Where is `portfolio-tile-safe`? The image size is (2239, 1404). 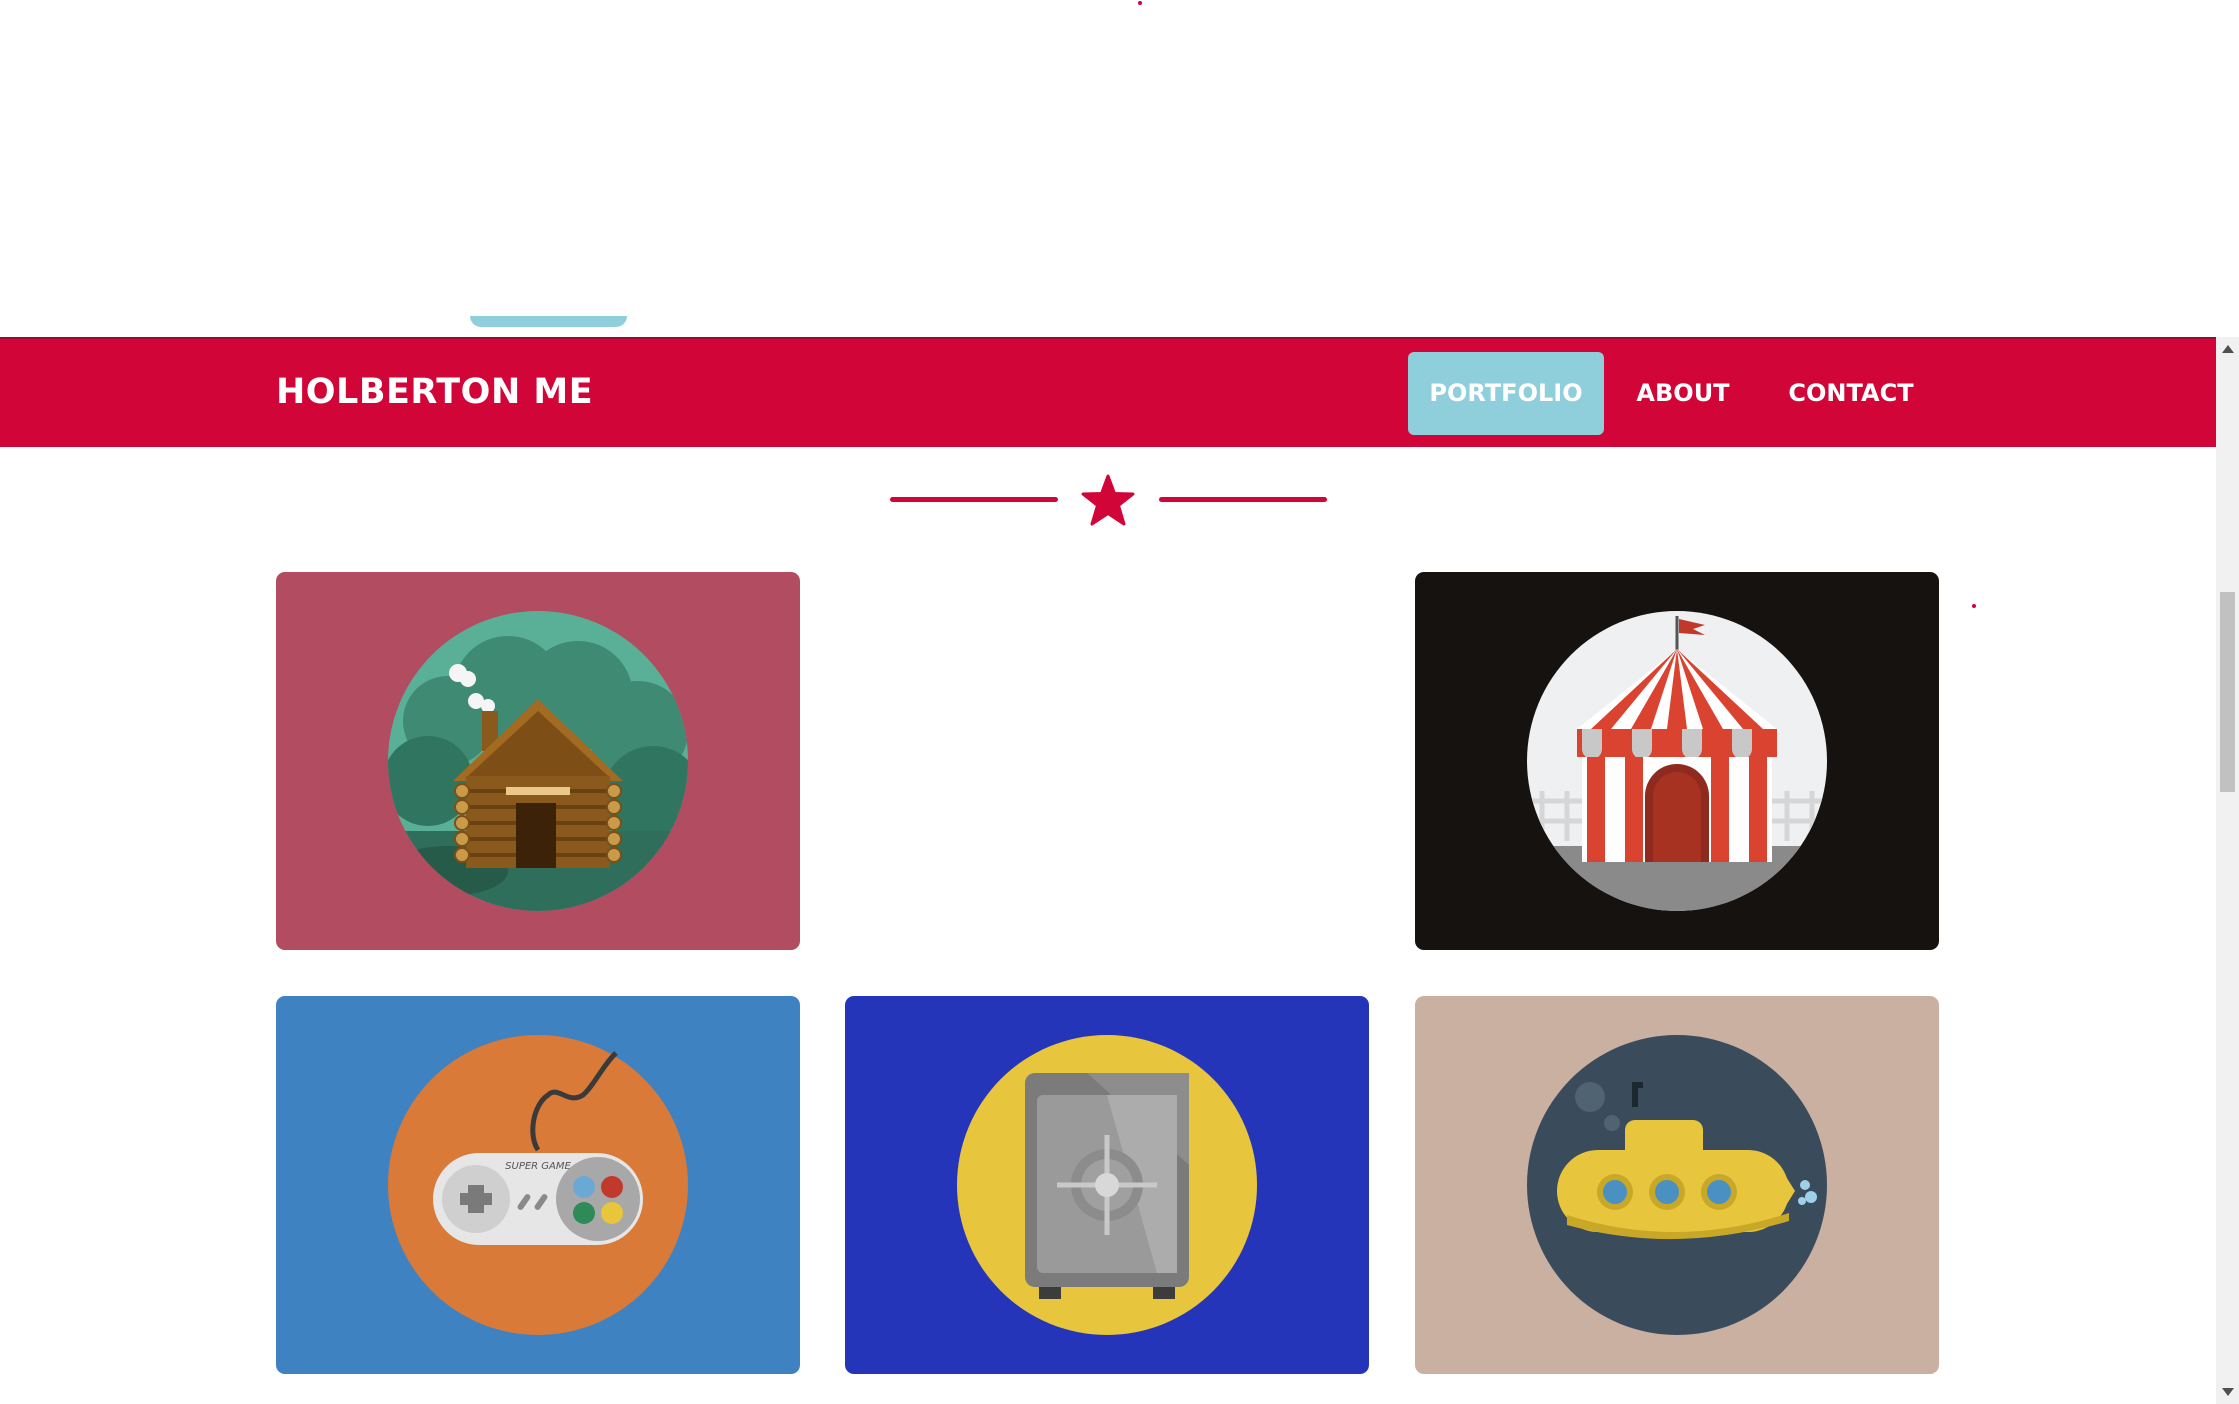
portfolio-tile-safe is located at coordinates (1107, 1185).